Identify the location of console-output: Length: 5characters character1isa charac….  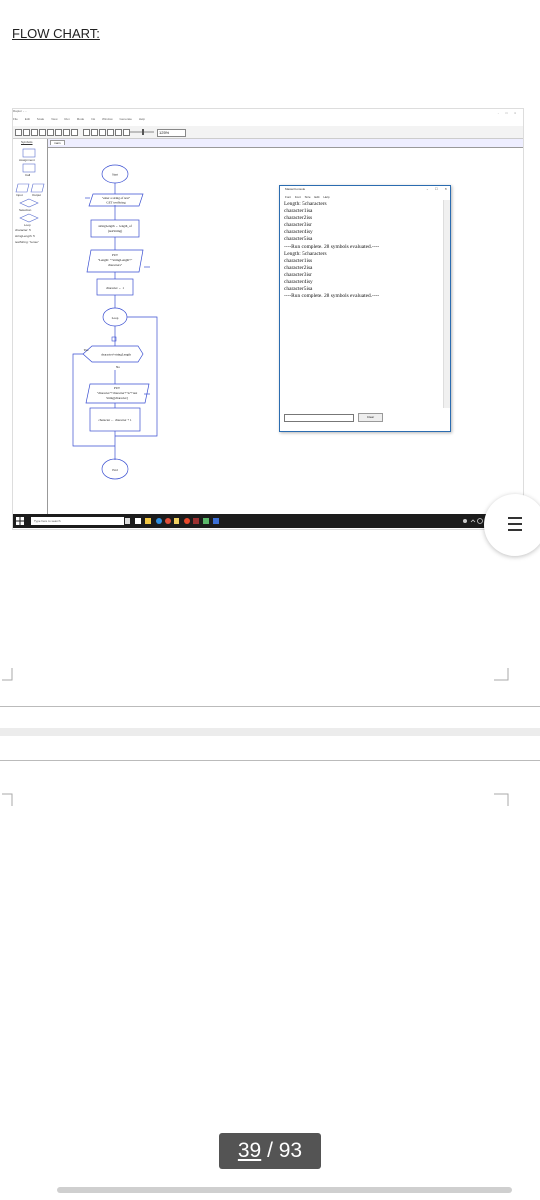
(359, 250).